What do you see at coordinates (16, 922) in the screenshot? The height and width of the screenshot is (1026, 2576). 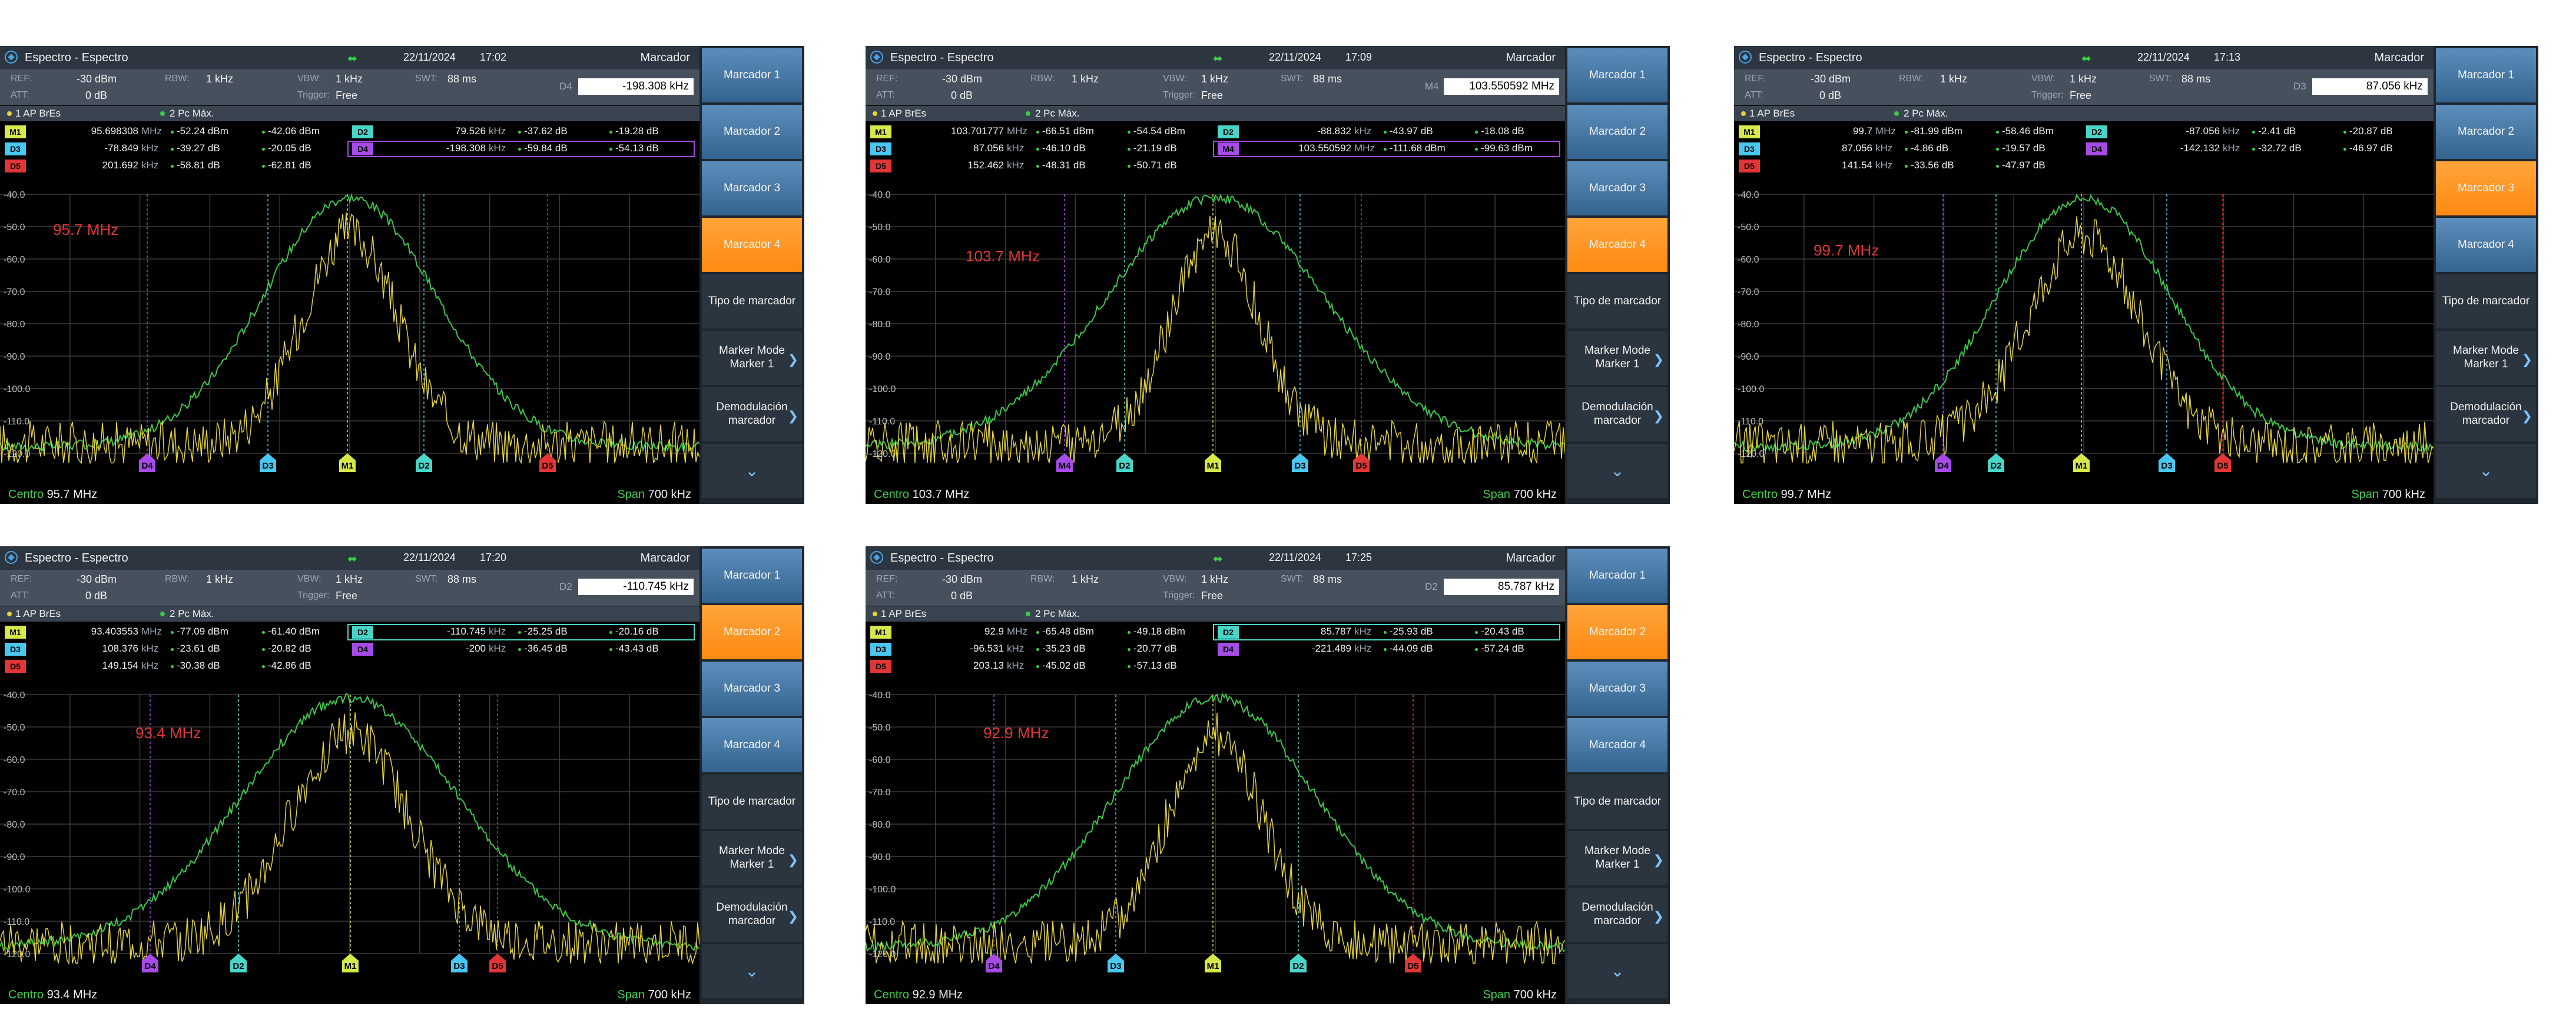 I see `y-tick-label: -110.0` at bounding box center [16, 922].